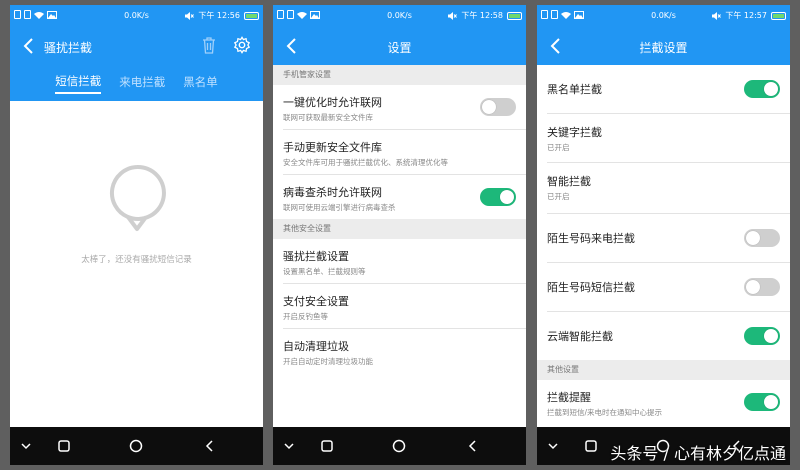  I want to click on setting-unknown-sms-block: 陌生号码短信拦截, so click(668, 287).